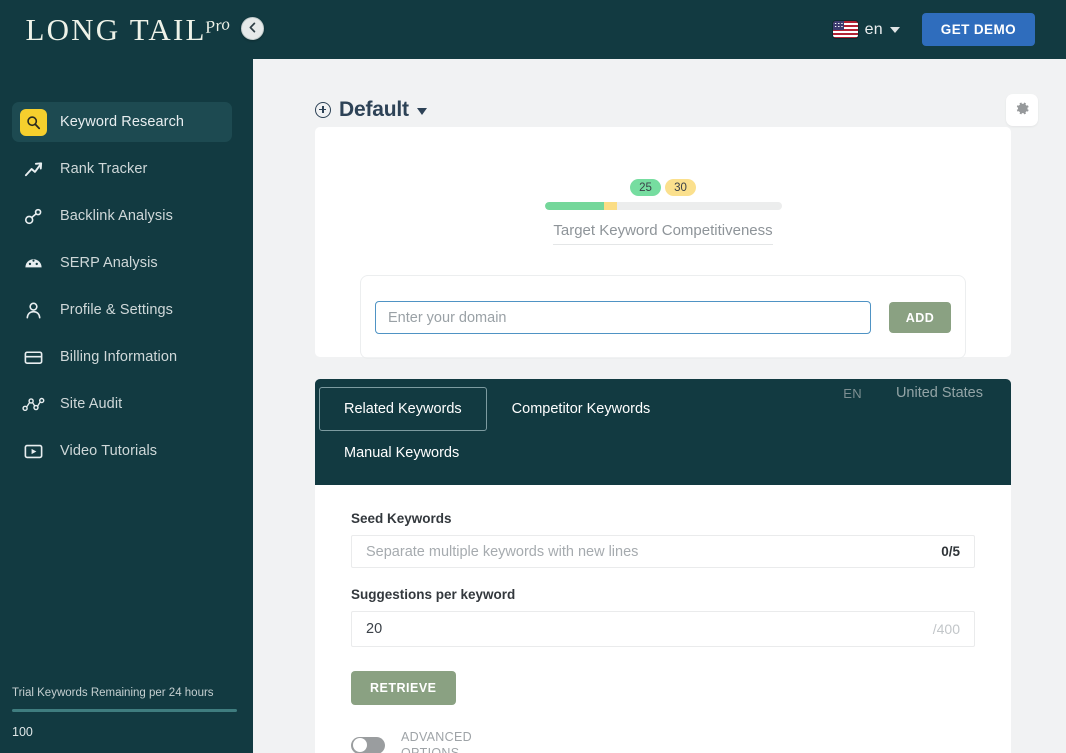 This screenshot has width=1066, height=753. I want to click on logo-pro-text: Pro, so click(217, 25).